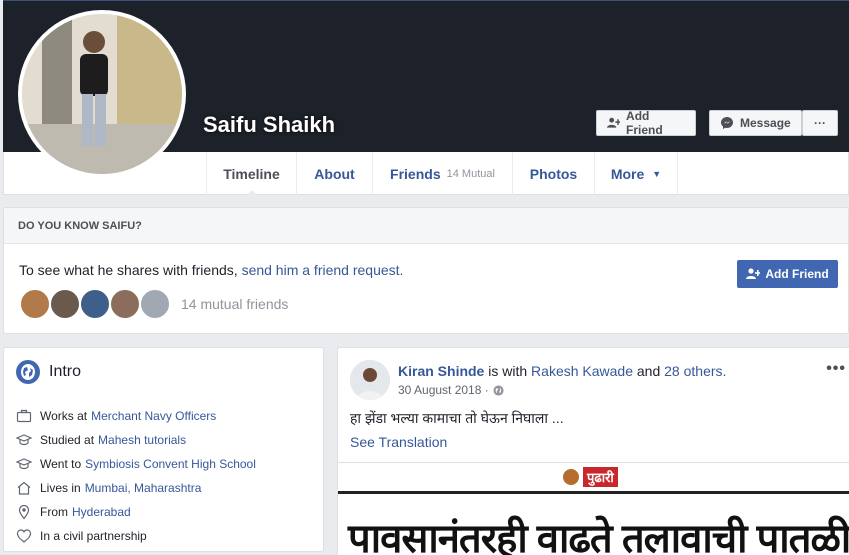 The height and width of the screenshot is (555, 849). What do you see at coordinates (28, 372) in the screenshot?
I see `globe-icon` at bounding box center [28, 372].